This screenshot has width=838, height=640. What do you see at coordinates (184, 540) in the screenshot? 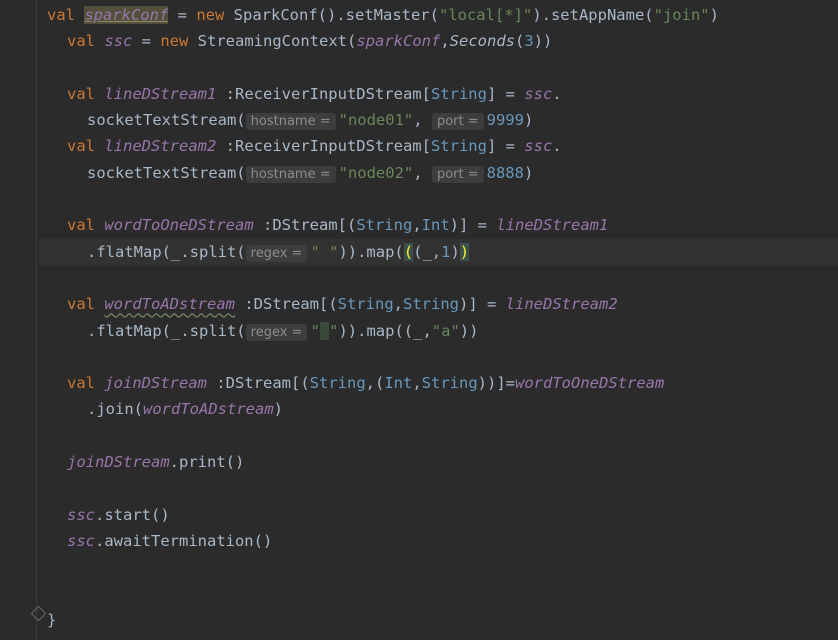
I see `token: .awaitTermination()` at bounding box center [184, 540].